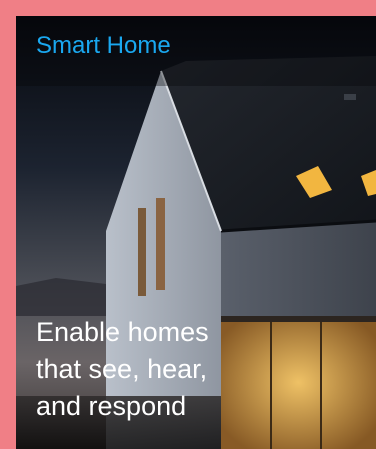 The image size is (376, 449). I want to click on caption-line: Enable homes, so click(122, 332).